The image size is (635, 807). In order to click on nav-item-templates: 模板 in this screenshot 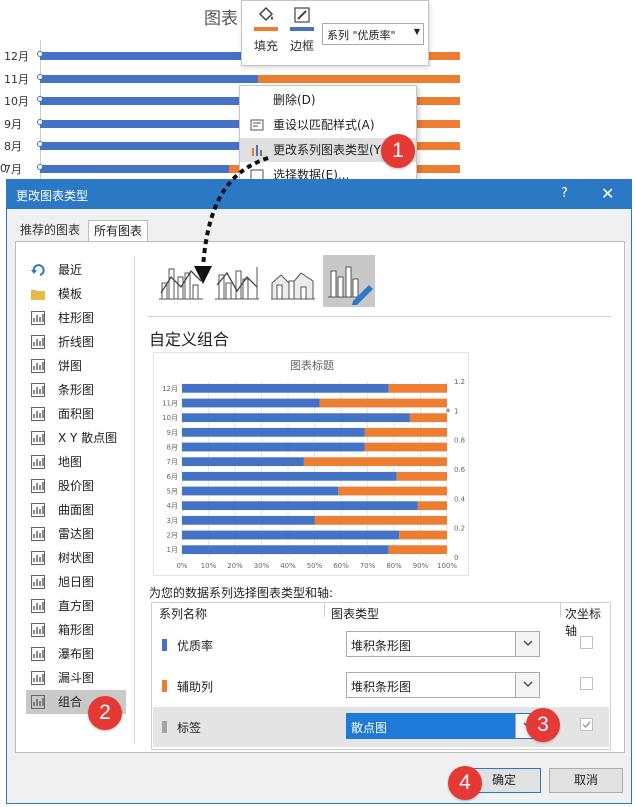, I will do `click(76, 294)`.